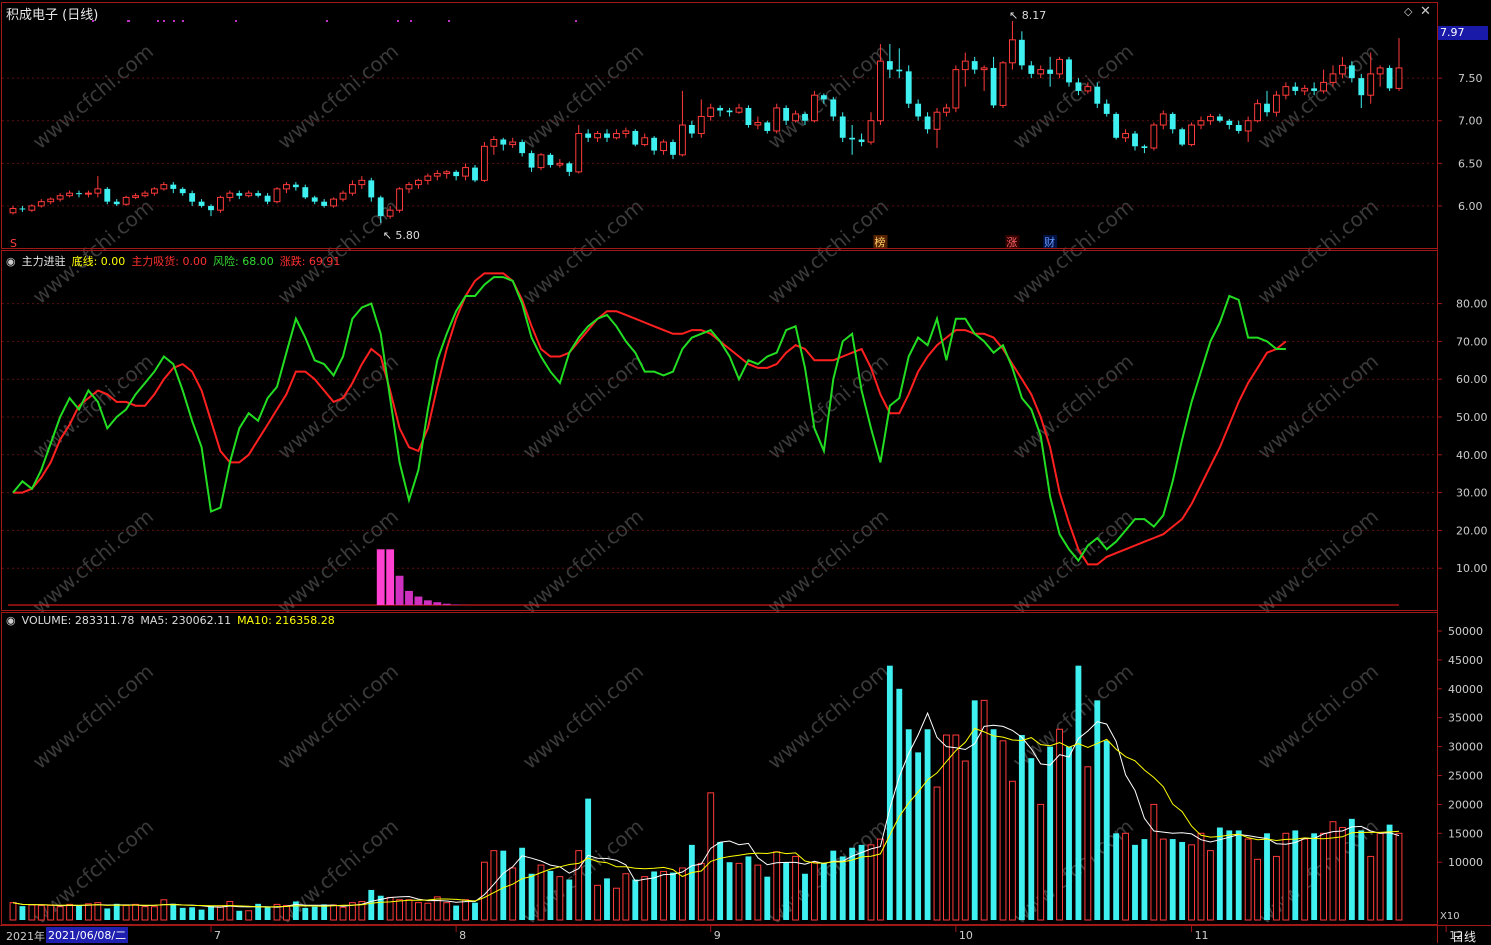 Image resolution: width=1491 pixels, height=945 pixels. What do you see at coordinates (1027, 15) in the screenshot?
I see `high-price-label: ↖ 8.17` at bounding box center [1027, 15].